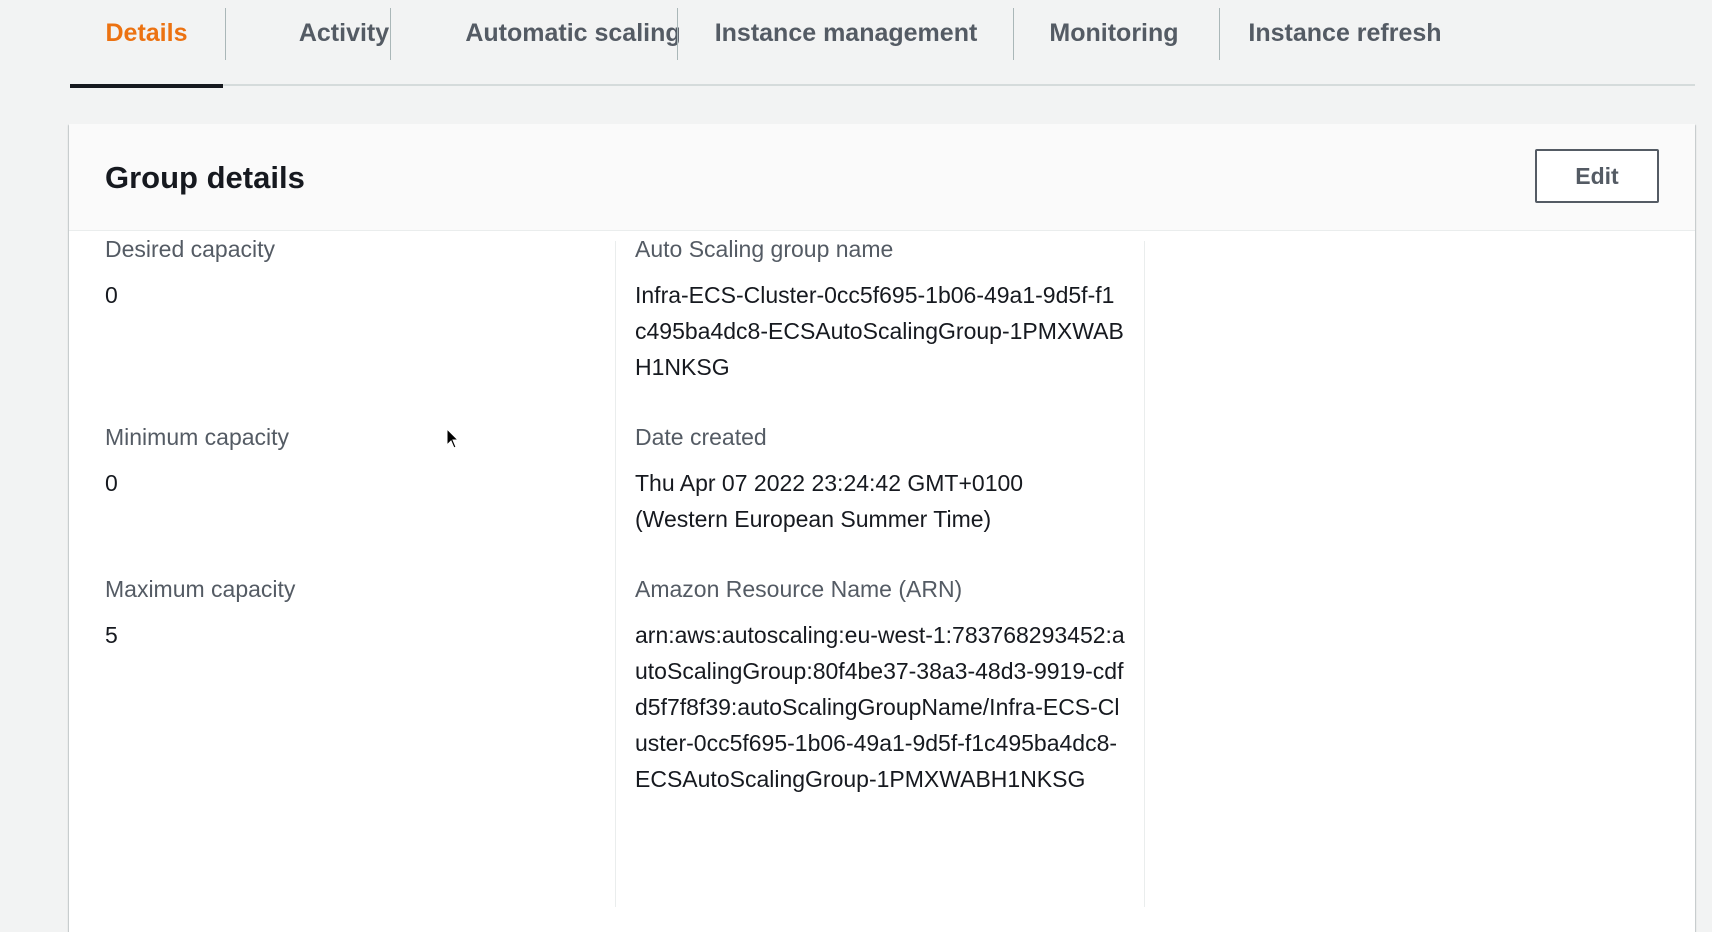 The height and width of the screenshot is (932, 1712). I want to click on maximum-capacity-label: Maximum capacity, so click(200, 589).